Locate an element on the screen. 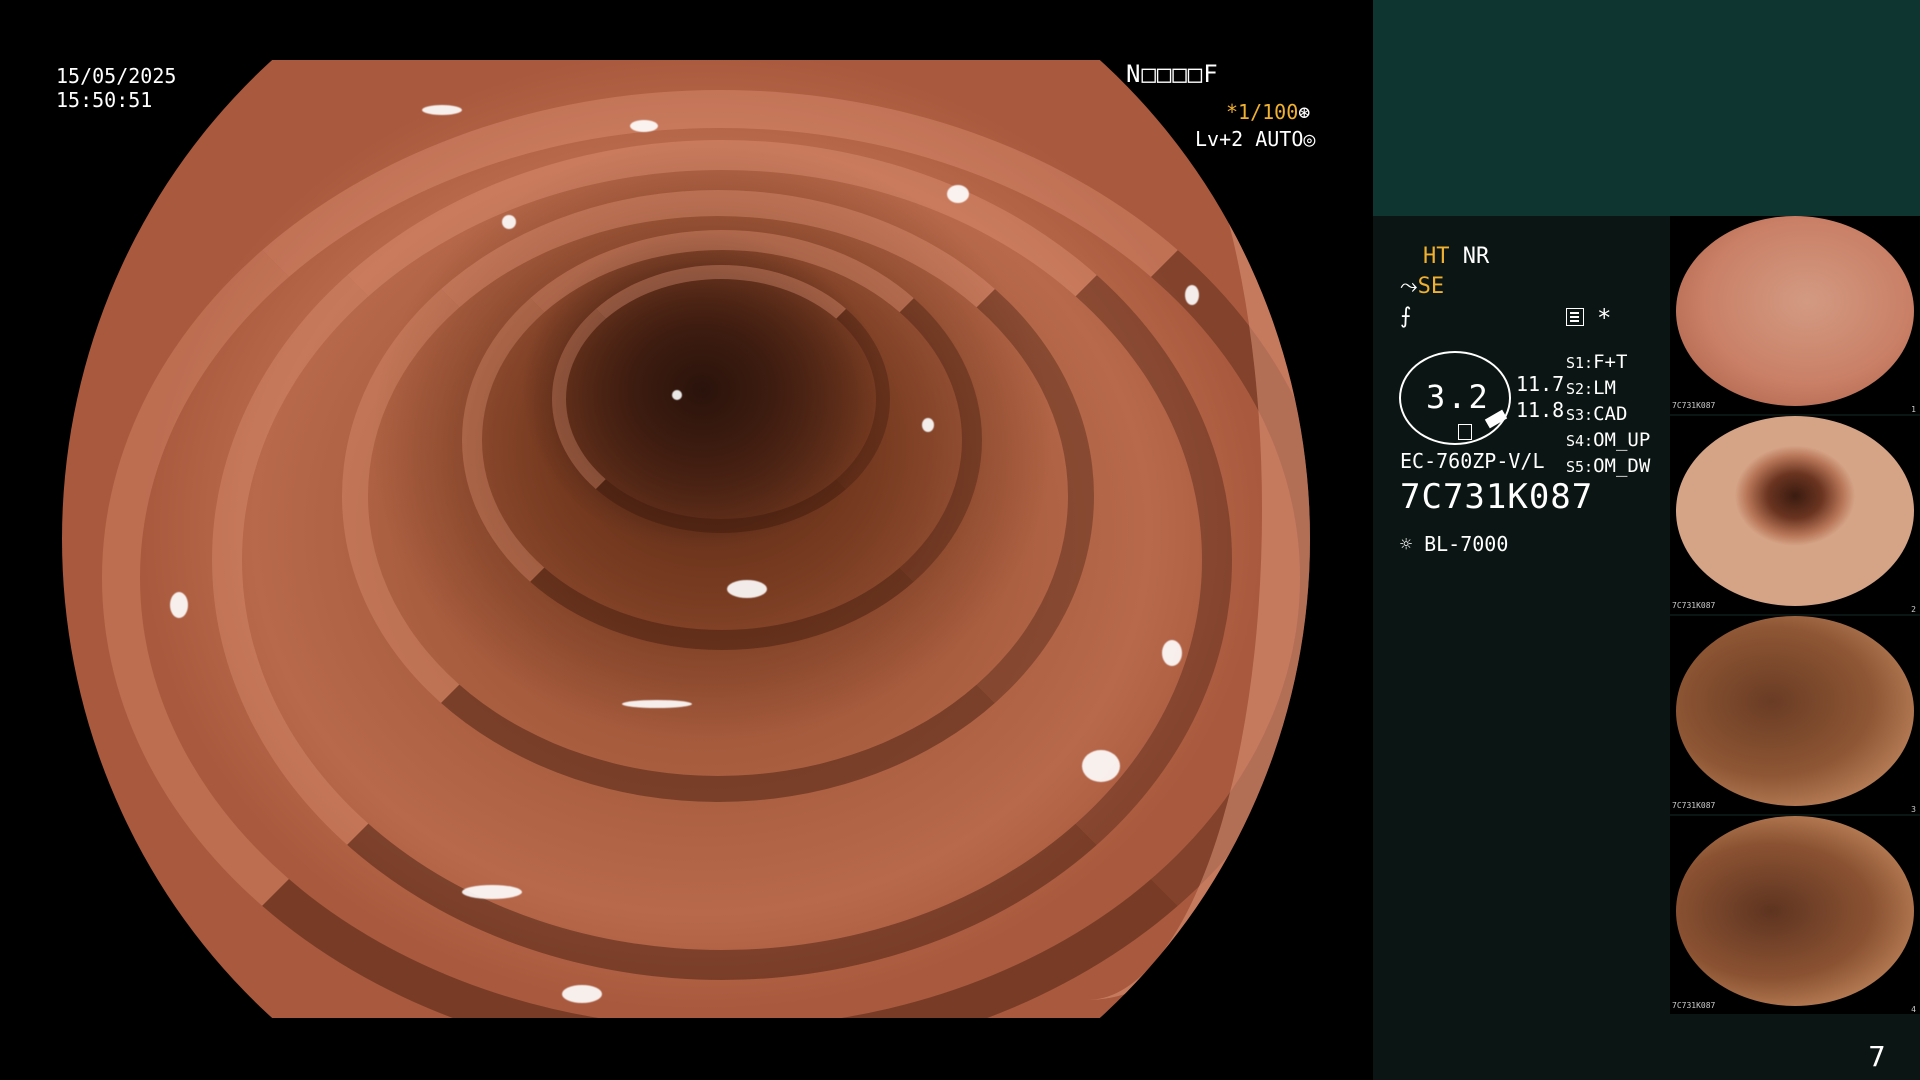 The image size is (1920, 1080). light-source-text: BL-7000 is located at coordinates (1466, 544).